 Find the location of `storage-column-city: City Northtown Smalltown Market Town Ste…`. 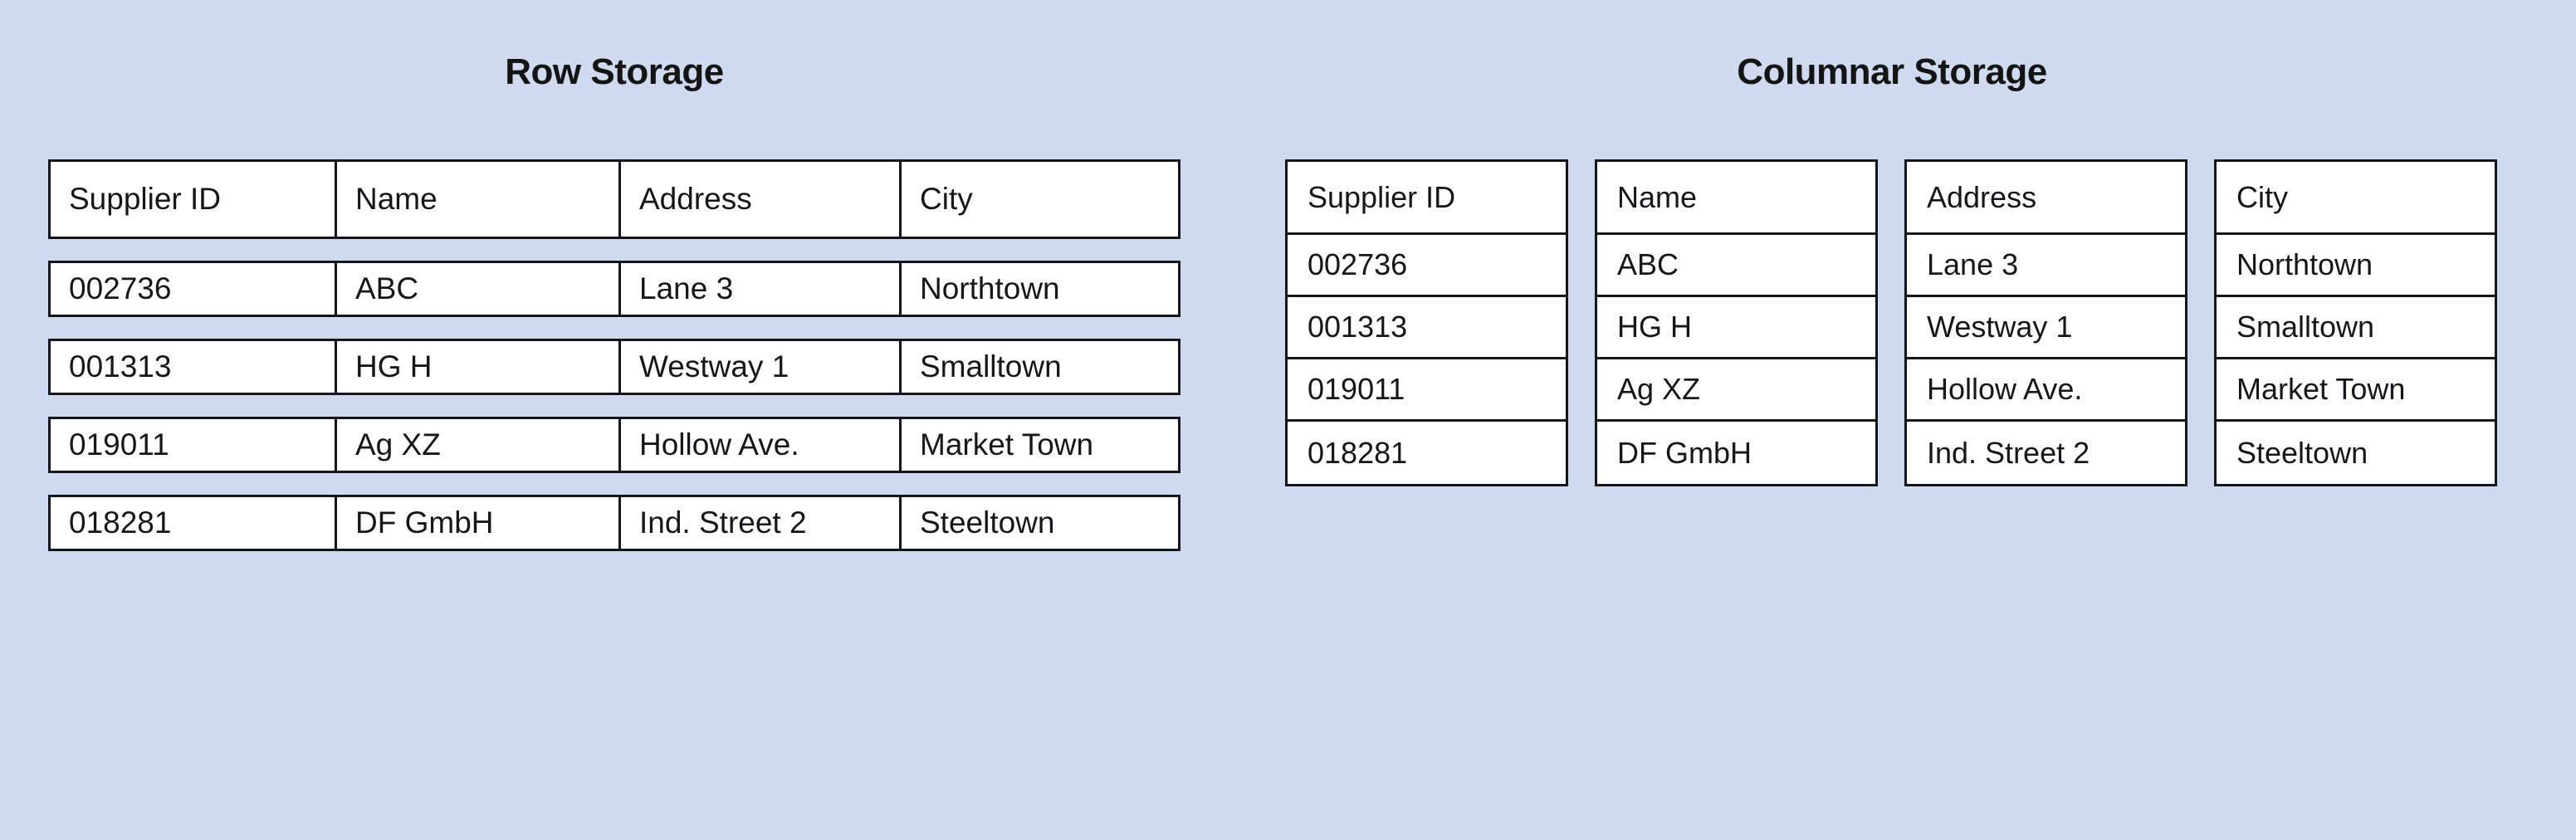

storage-column-city: City Northtown Smalltown Market Town Ste… is located at coordinates (2355, 322).